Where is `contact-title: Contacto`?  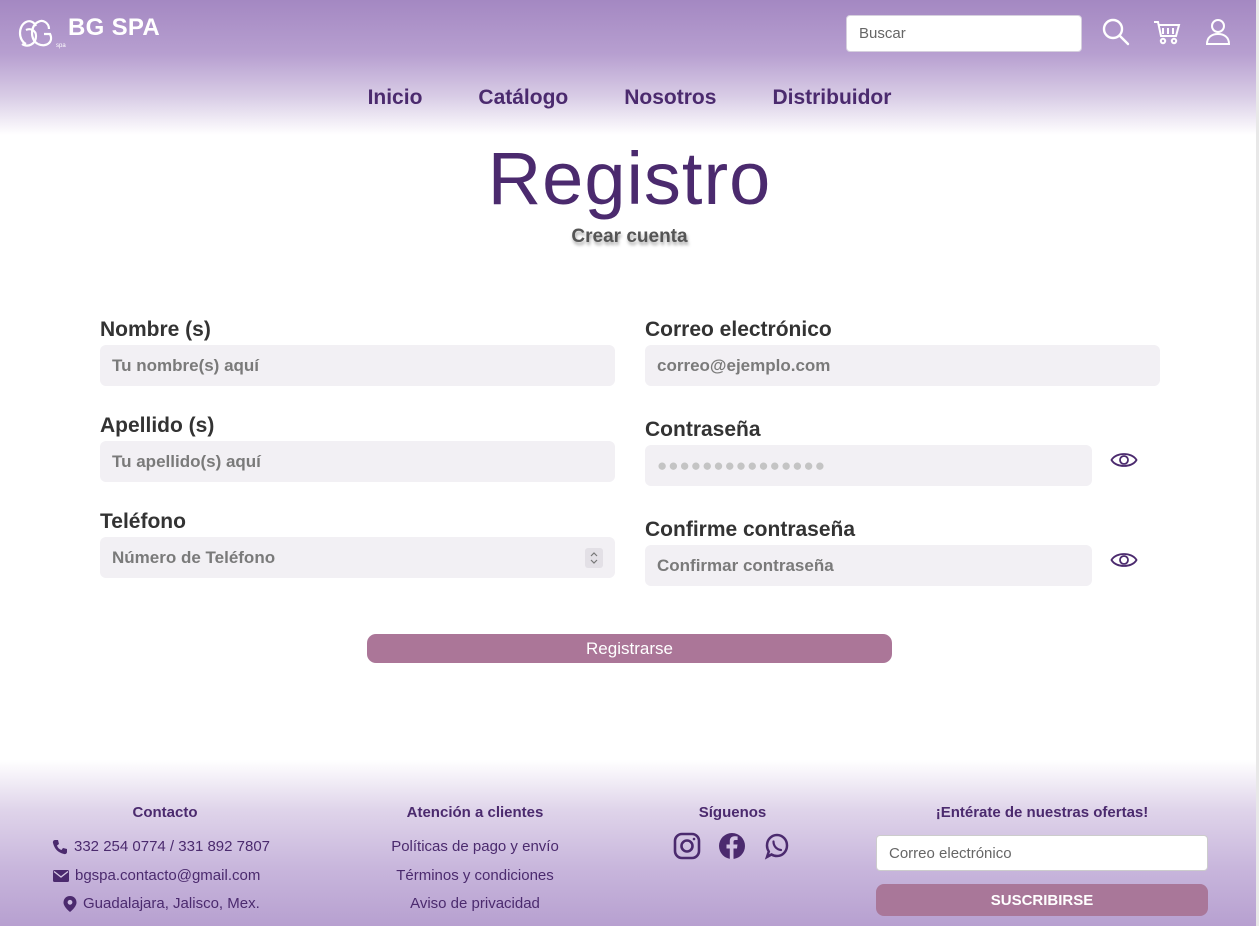
contact-title: Contacto is located at coordinates (165, 812).